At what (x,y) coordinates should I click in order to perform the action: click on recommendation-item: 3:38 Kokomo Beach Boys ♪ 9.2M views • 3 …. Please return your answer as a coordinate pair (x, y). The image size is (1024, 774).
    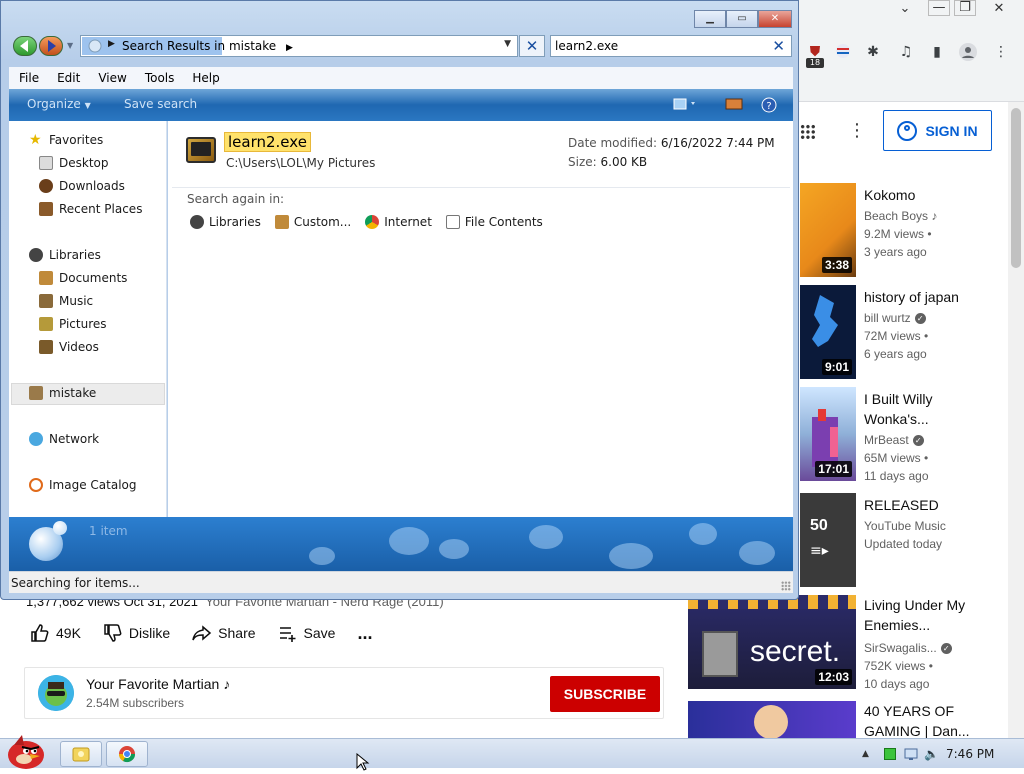
    Looking at the image, I should click on (905, 230).